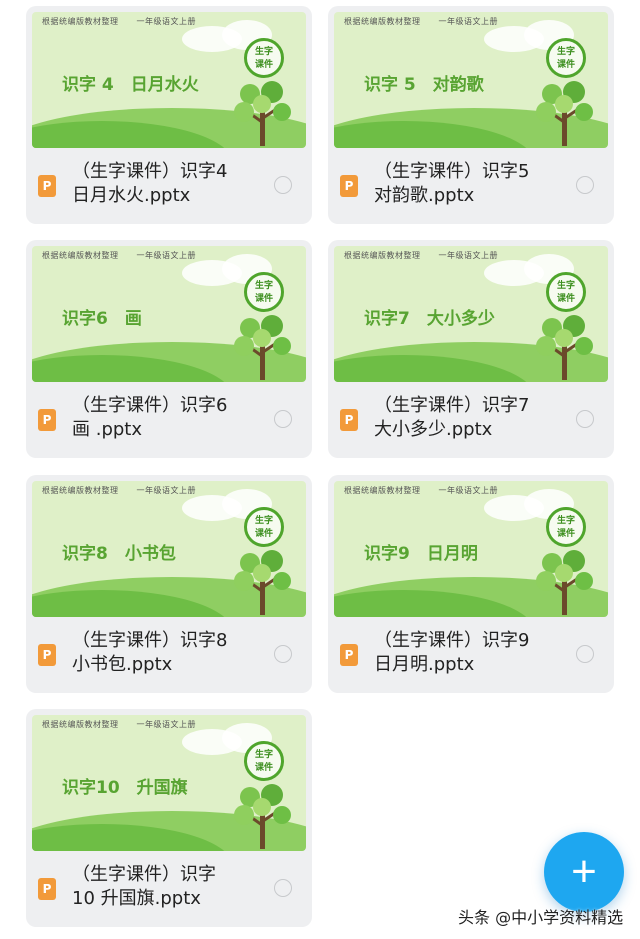  I want to click on thumbnail-title: 识字 5 对韵歌, so click(424, 85).